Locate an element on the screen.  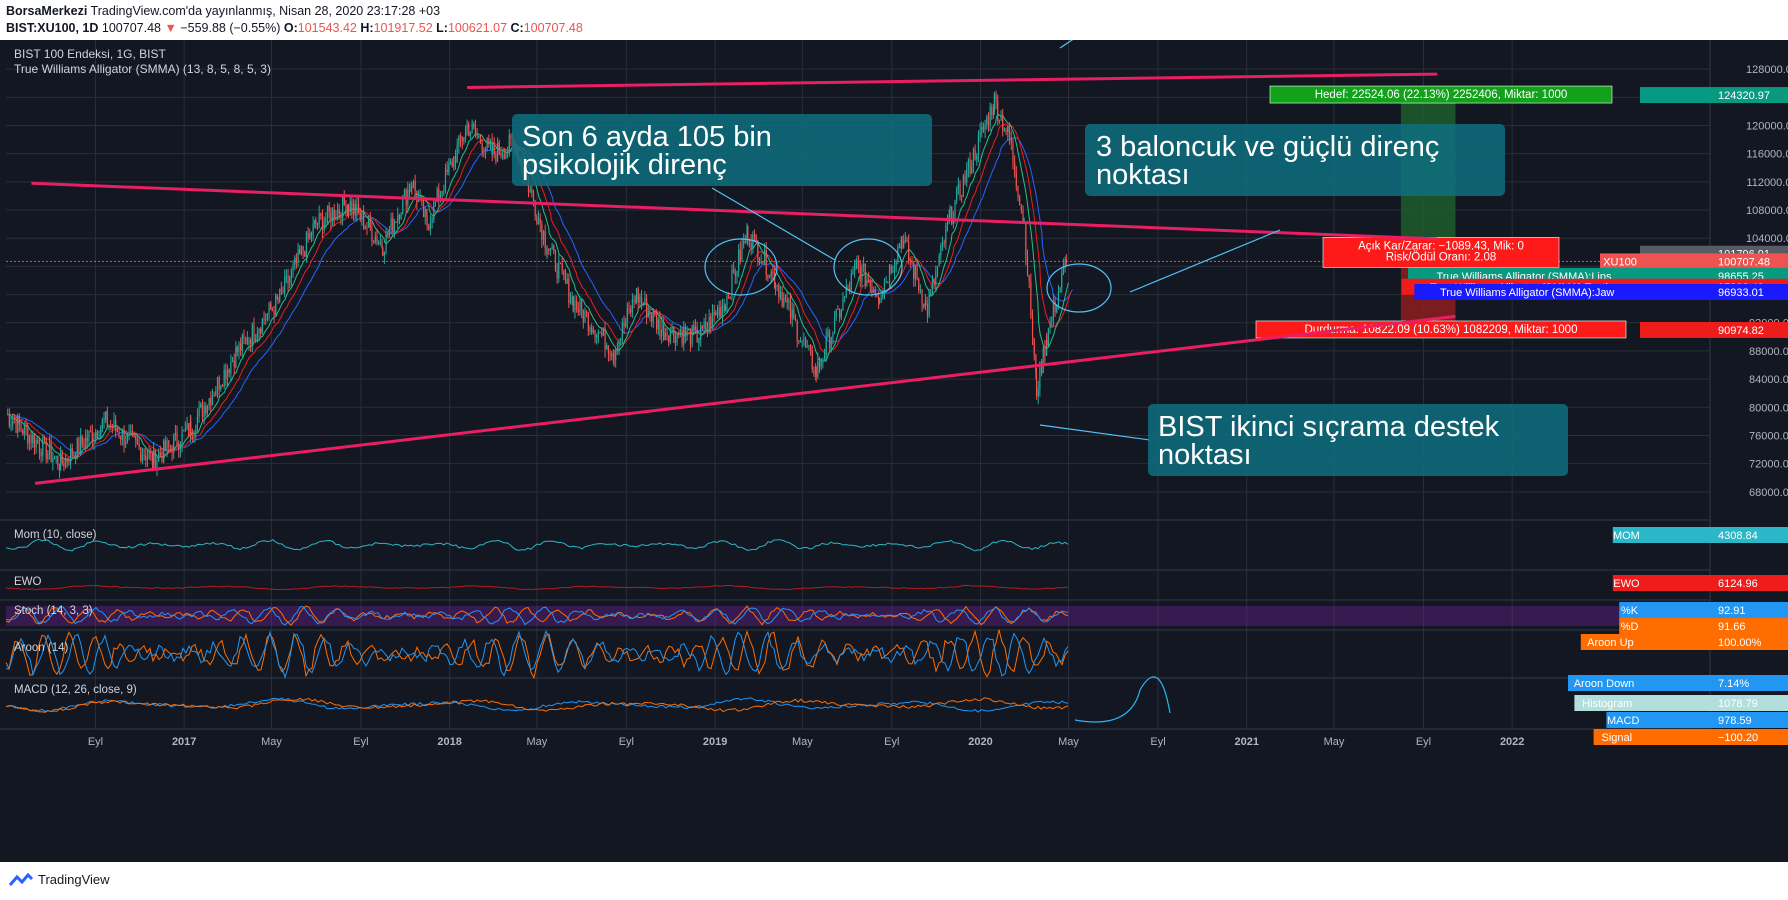
stoch-band is located at coordinates (858, 616).